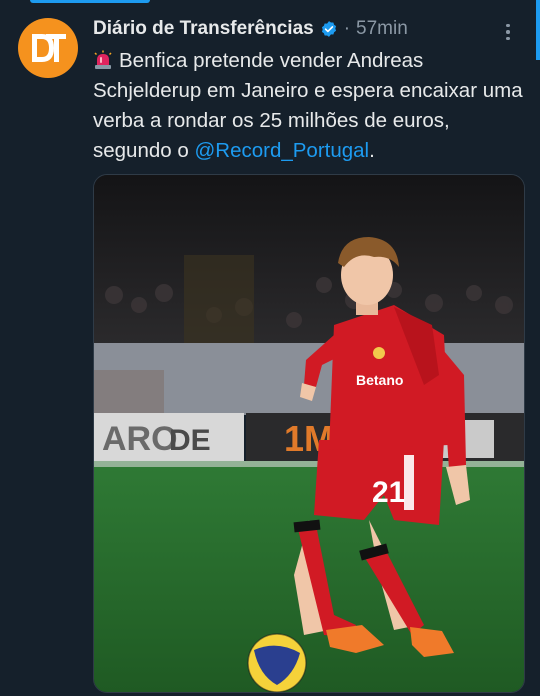 This screenshot has width=540, height=696. Describe the element at coordinates (388, 492) in the screenshot. I see `jersey-number: 21` at that location.